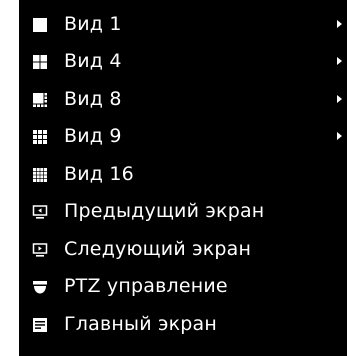 The height and width of the screenshot is (356, 347). What do you see at coordinates (93, 61) in the screenshot?
I see `menu-item-label: Вид 4` at bounding box center [93, 61].